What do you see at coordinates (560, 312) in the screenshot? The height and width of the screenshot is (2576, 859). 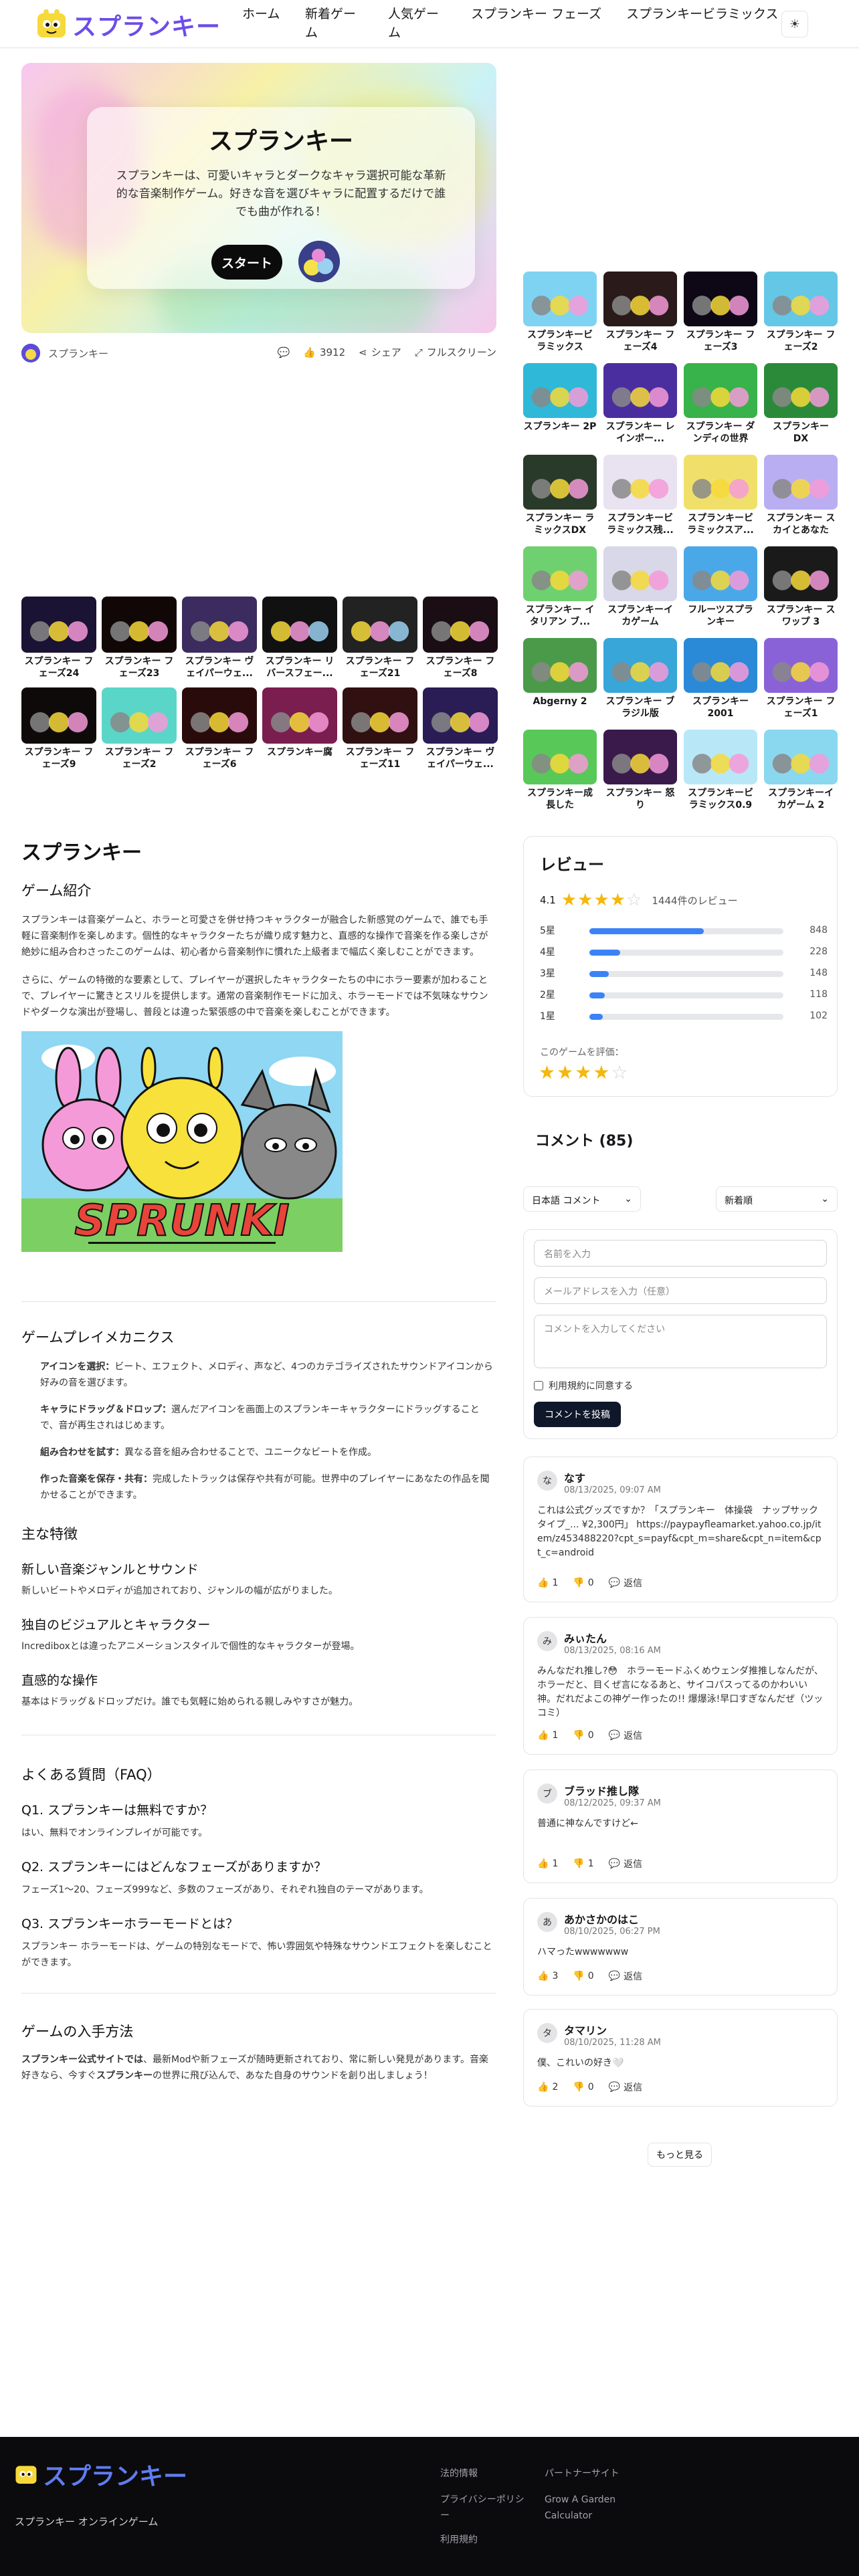 I see `sidebar-game-card: スプランキービ ラミックス` at bounding box center [560, 312].